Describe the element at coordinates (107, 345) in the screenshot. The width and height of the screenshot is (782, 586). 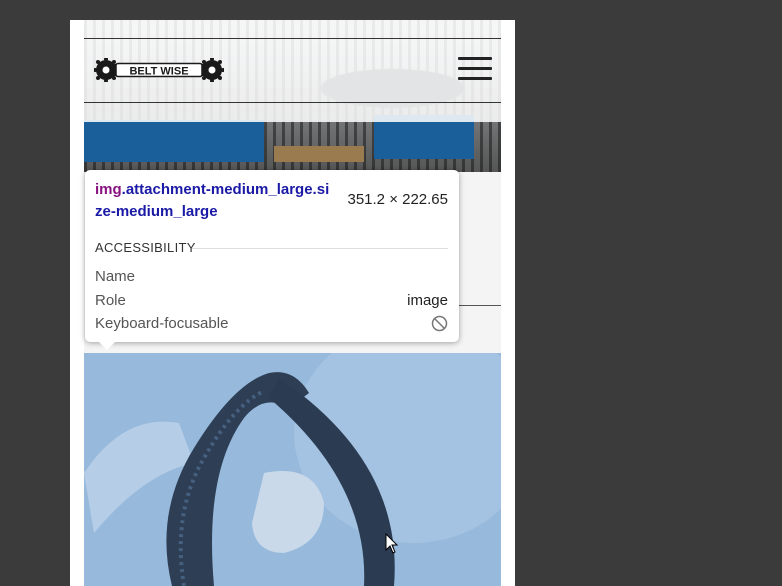
I see `tooltip-caret` at that location.